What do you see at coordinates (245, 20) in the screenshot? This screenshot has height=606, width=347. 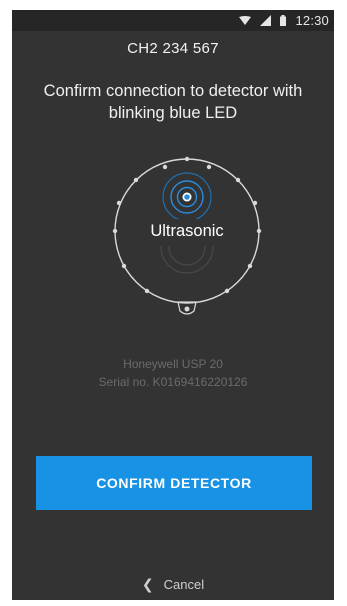 I see `wifi-icon` at bounding box center [245, 20].